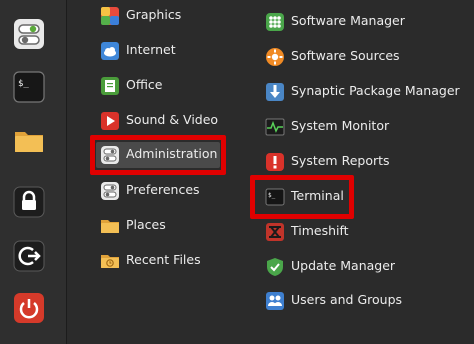 The image size is (474, 344). I want to click on app-users-and-groups: Users and Groups, so click(366, 301).